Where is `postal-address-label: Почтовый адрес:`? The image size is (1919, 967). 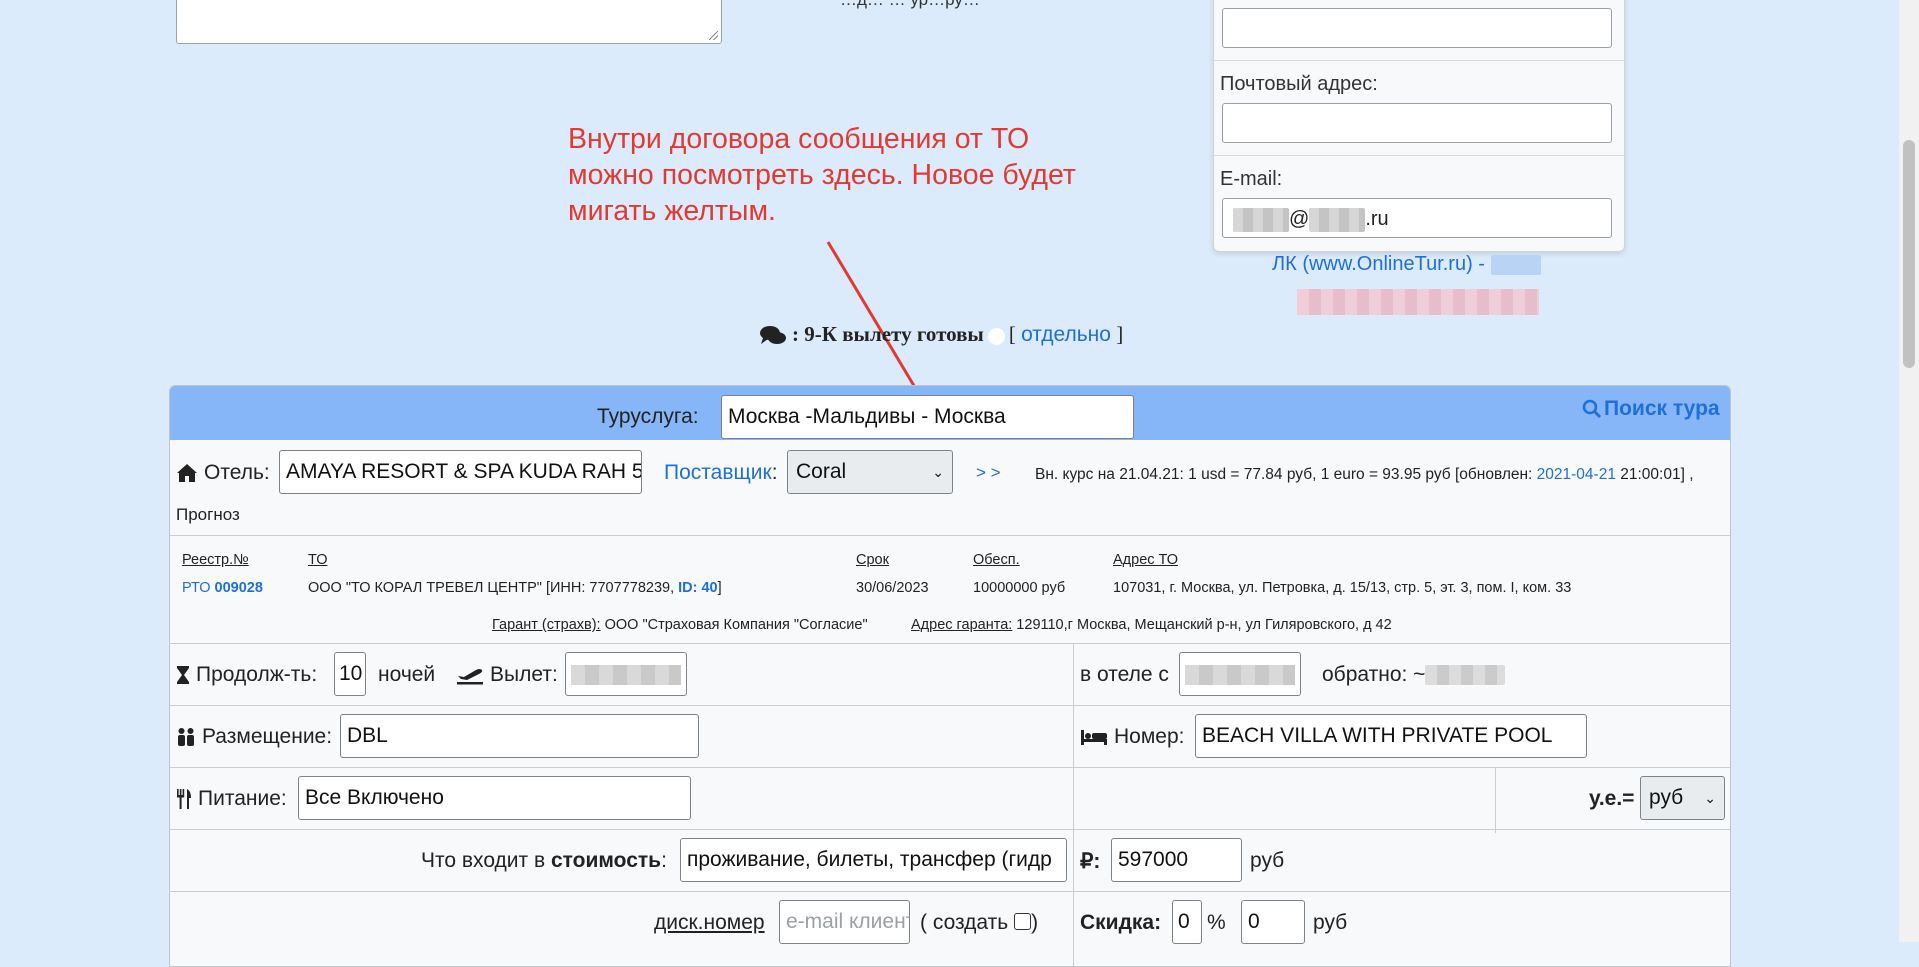 postal-address-label: Почтовый адрес: is located at coordinates (1299, 84).